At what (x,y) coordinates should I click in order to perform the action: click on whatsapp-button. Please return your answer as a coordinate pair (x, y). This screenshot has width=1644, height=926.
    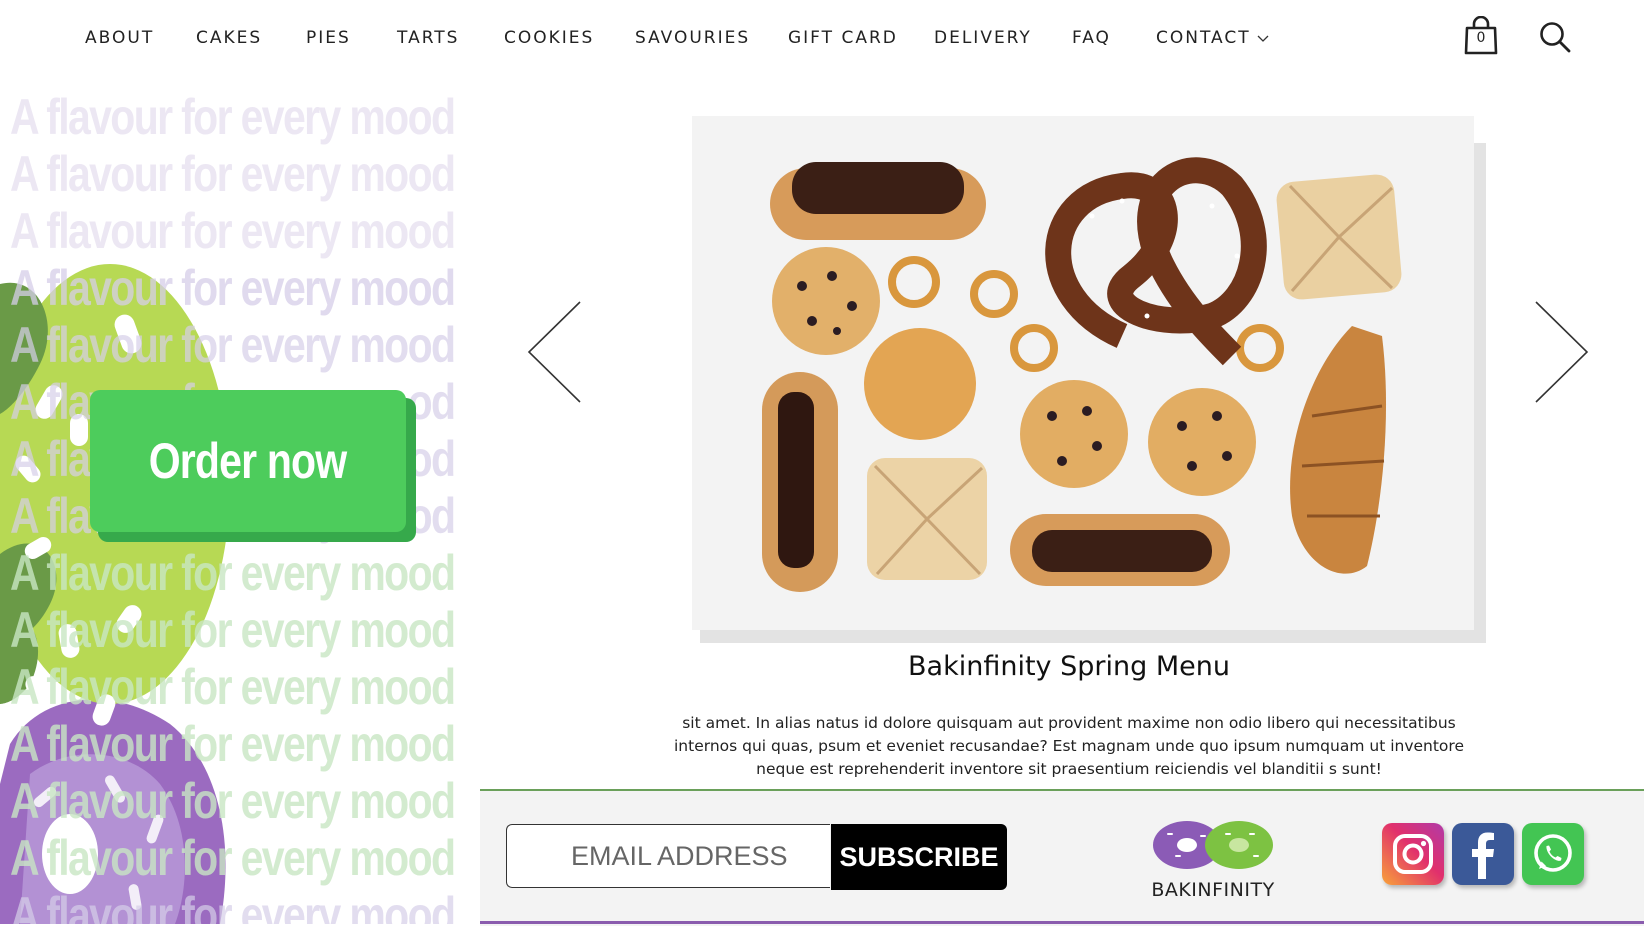
    Looking at the image, I should click on (1553, 854).